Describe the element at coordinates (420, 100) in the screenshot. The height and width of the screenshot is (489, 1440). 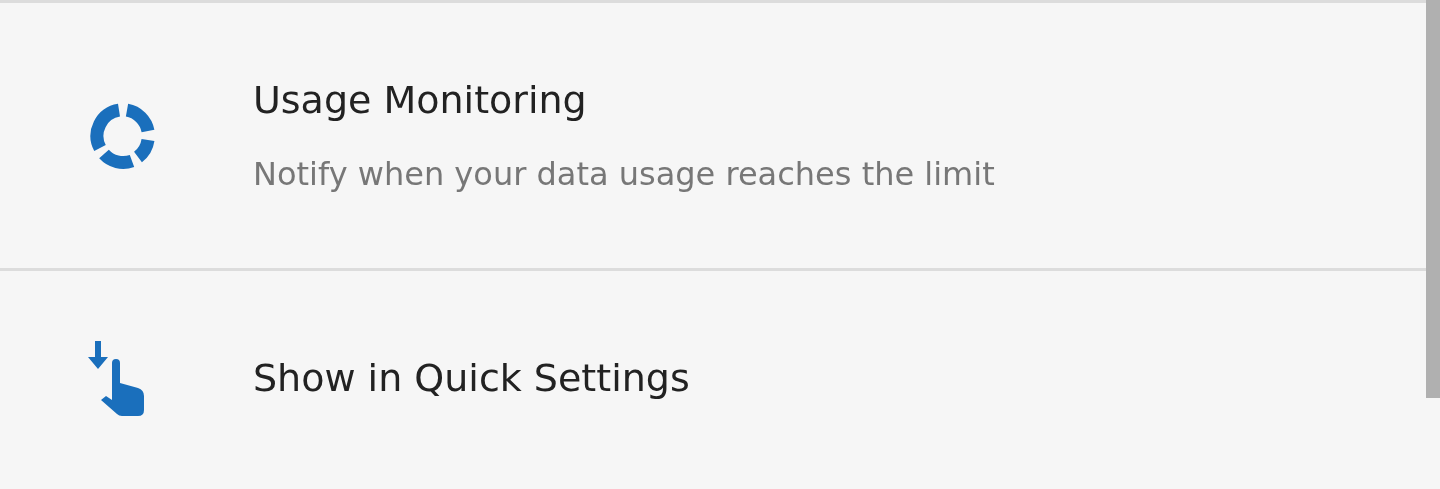
I see `setting-title: Usage Monitoring` at that location.